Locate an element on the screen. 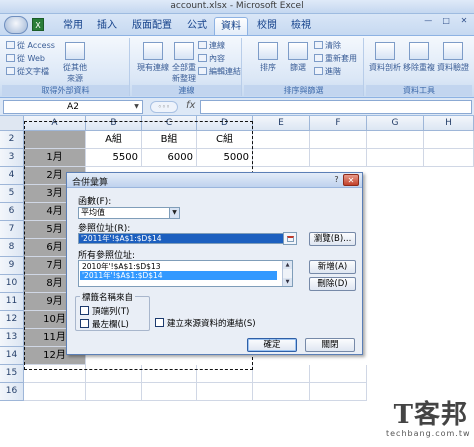  top-row-checkbox: 頂端列(T) is located at coordinates (104, 311).